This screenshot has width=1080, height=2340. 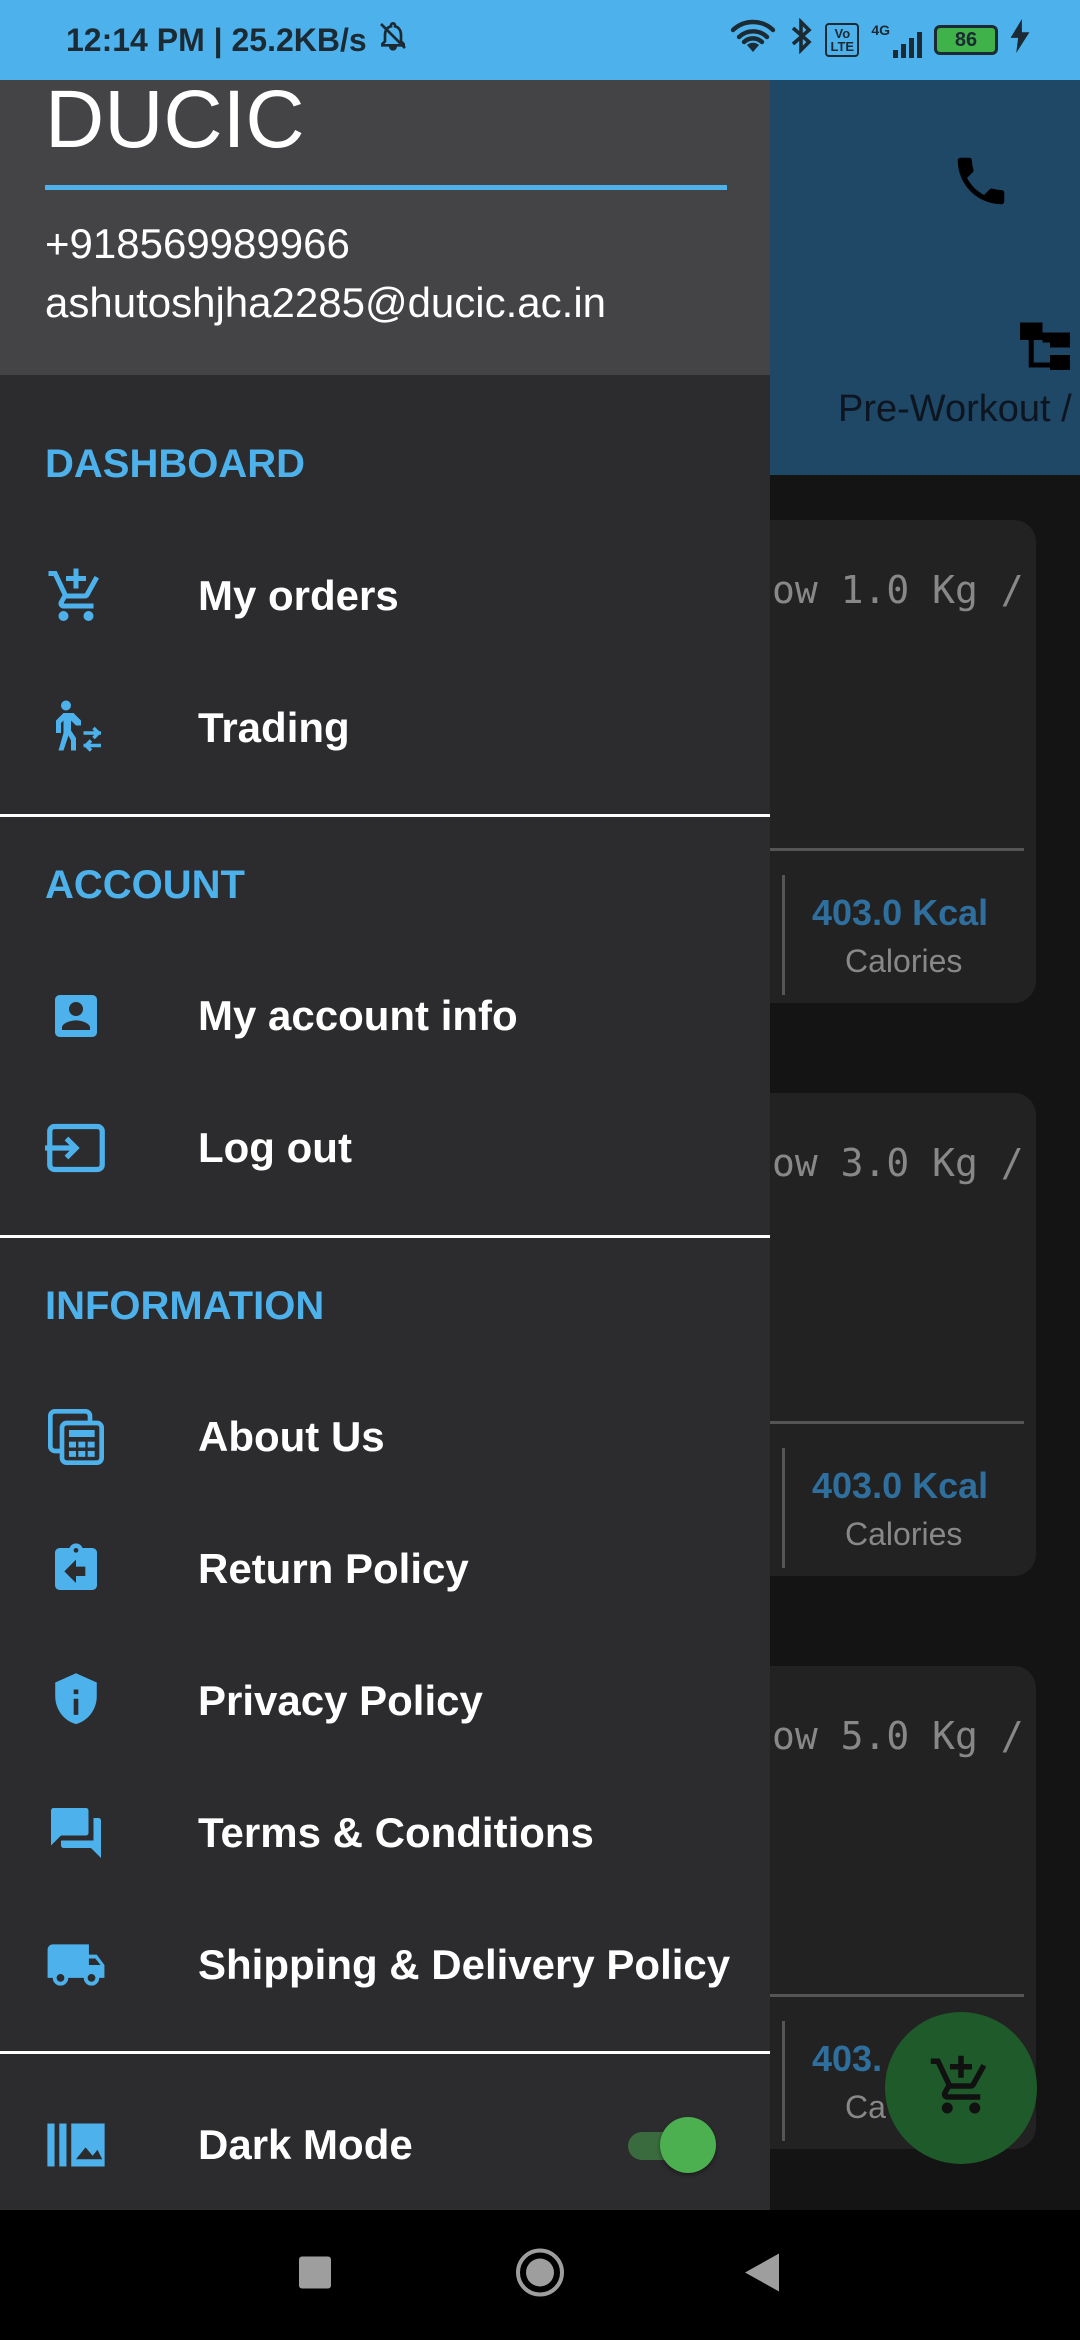 I want to click on menu-item-label: My orders, so click(x=298, y=595).